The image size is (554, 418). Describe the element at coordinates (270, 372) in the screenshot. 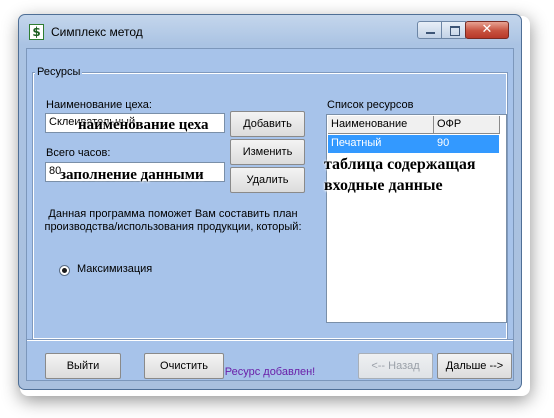

I see `status-message: Ресурс добавлен!` at that location.